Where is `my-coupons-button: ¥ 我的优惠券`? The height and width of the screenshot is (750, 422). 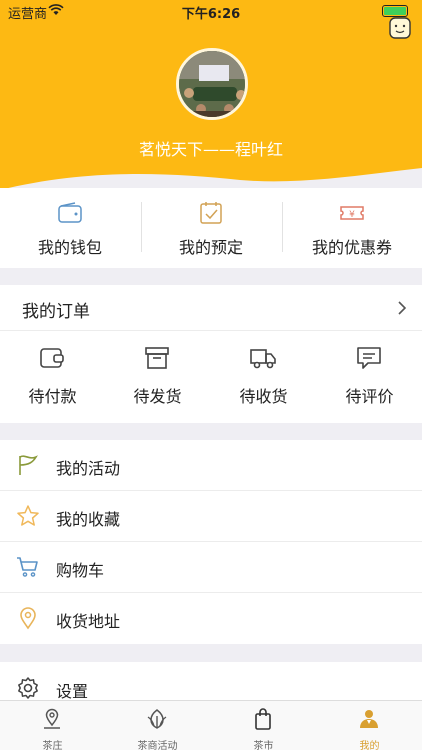
my-coupons-button: ¥ 我的优惠券 is located at coordinates (352, 228).